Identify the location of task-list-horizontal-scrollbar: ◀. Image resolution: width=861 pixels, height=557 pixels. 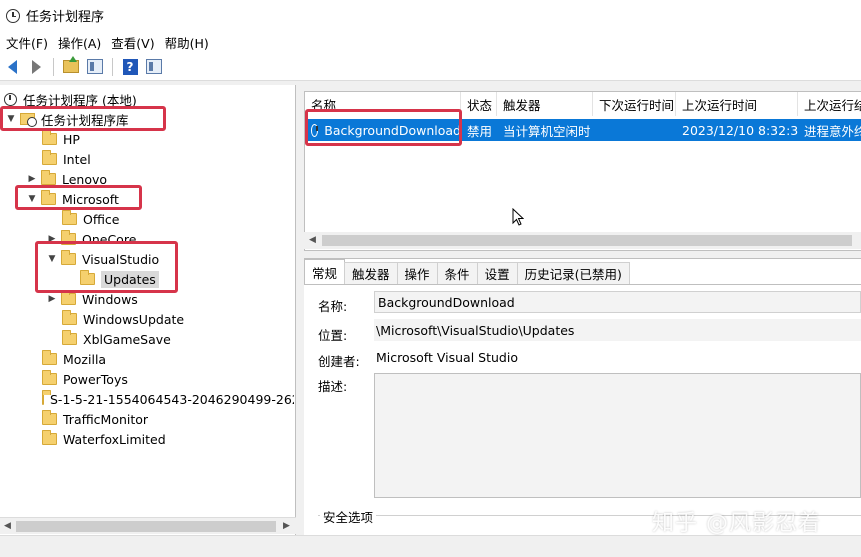
(582, 240).